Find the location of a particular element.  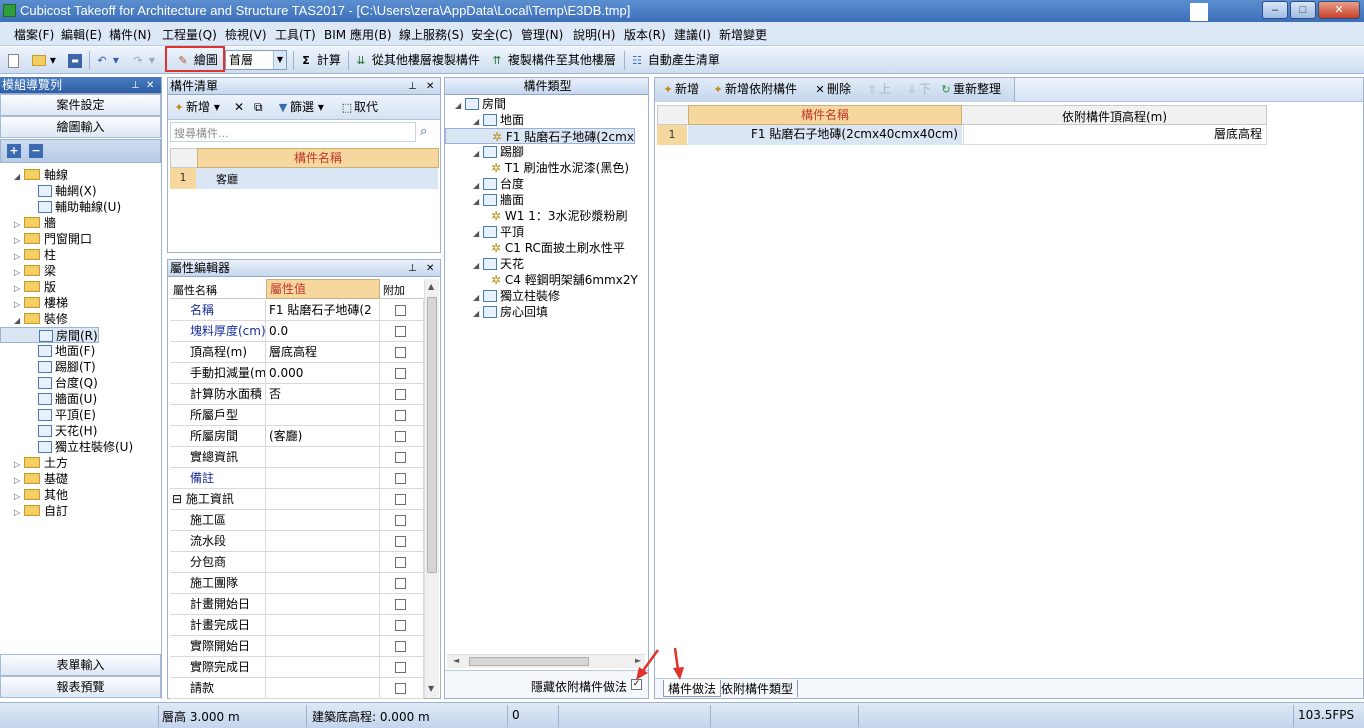

menu-item: 工程量(Q) is located at coordinates (189, 34).